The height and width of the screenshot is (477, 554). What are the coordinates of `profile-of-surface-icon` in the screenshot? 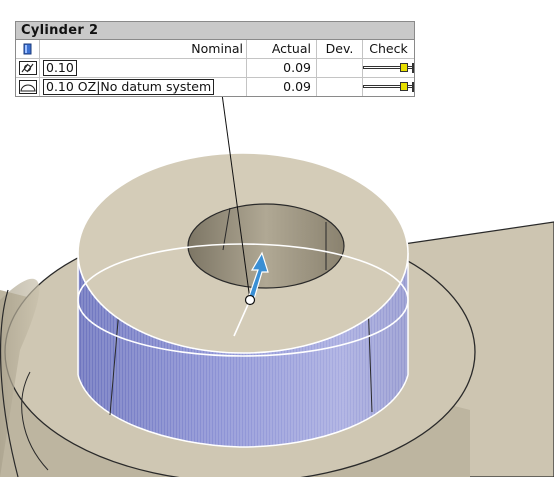 It's located at (27, 87).